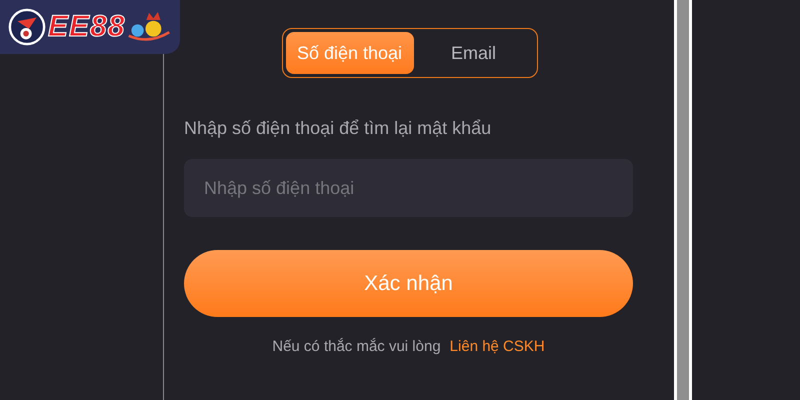  Describe the element at coordinates (497, 346) in the screenshot. I see `support-link: Liên hệ CSKH` at that location.